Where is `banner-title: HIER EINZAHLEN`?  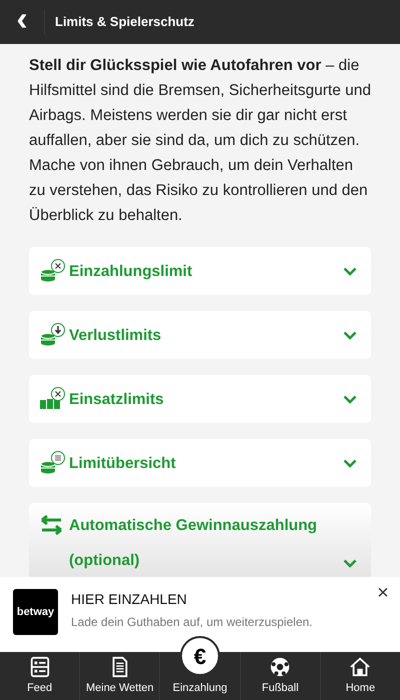 banner-title: HIER EINZAHLEN is located at coordinates (129, 599).